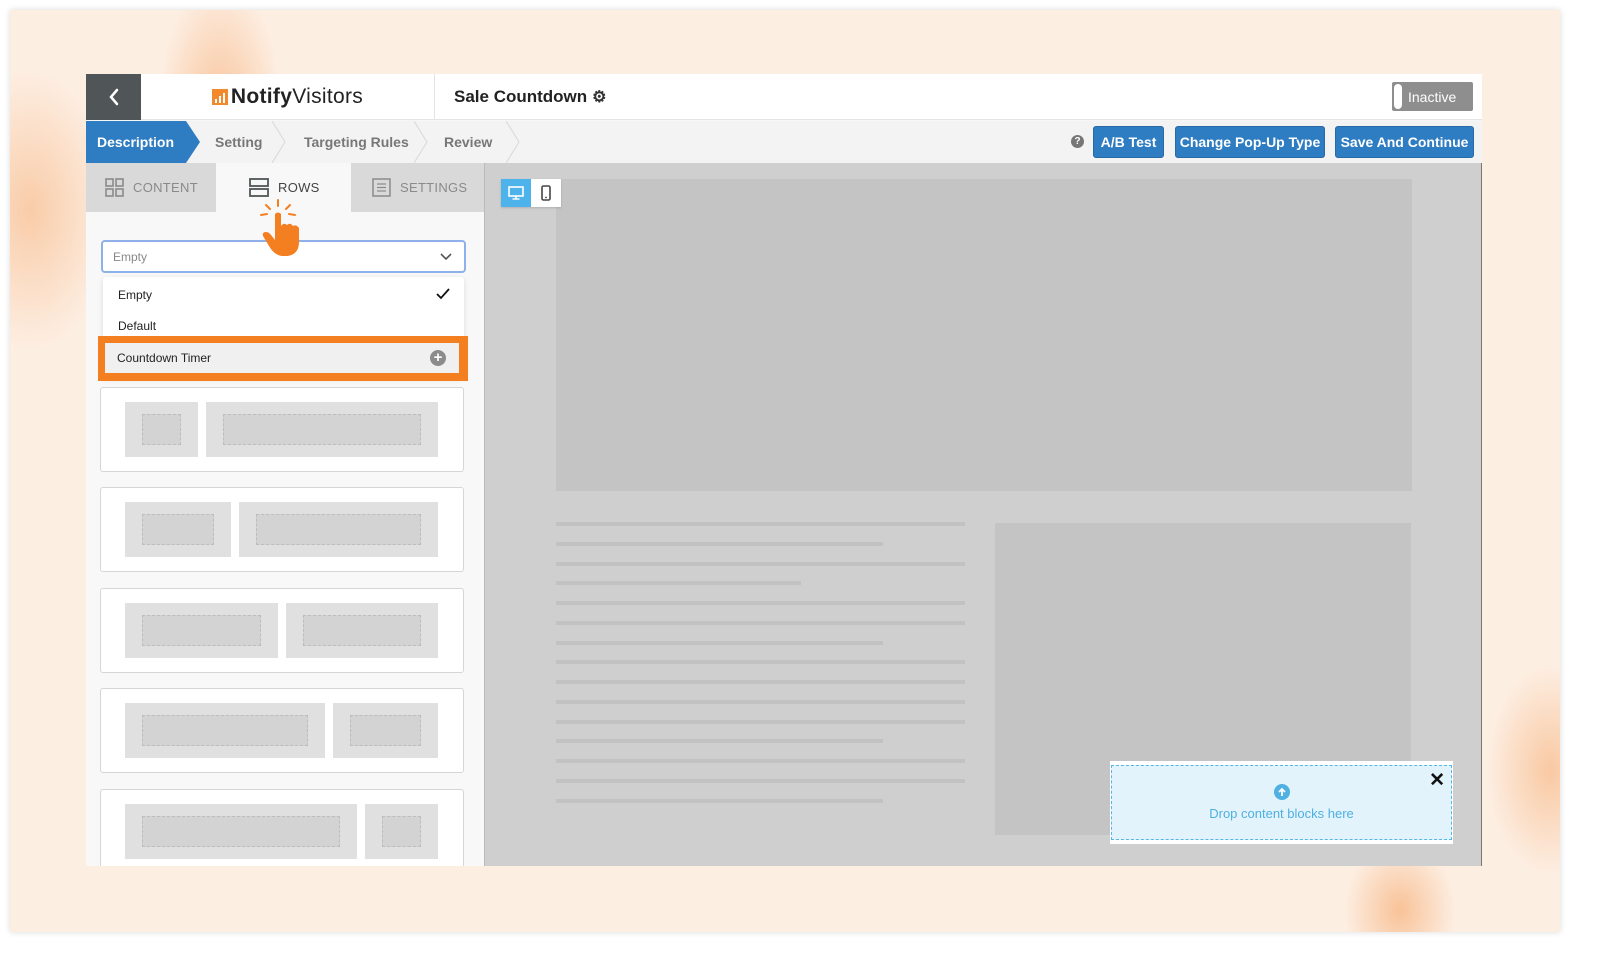  I want to click on step-description: Description, so click(136, 142).